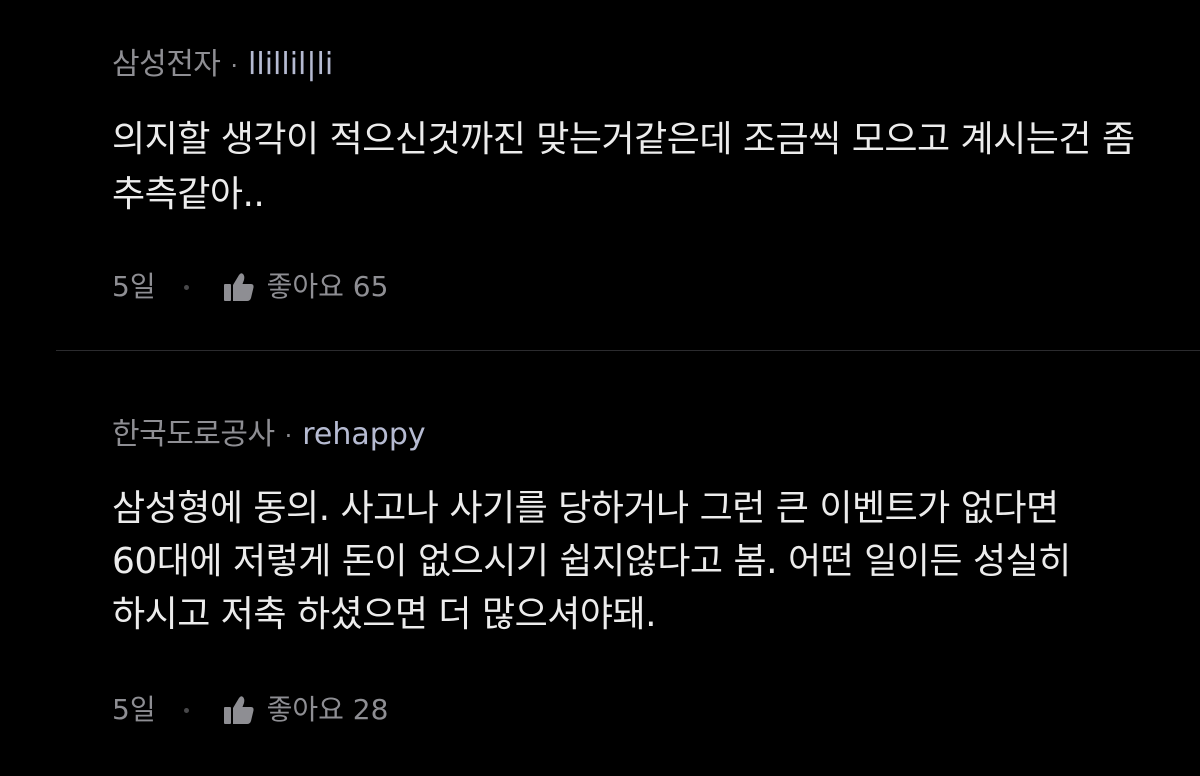 The image size is (1200, 776). I want to click on author-nickname: rehappy, so click(363, 434).